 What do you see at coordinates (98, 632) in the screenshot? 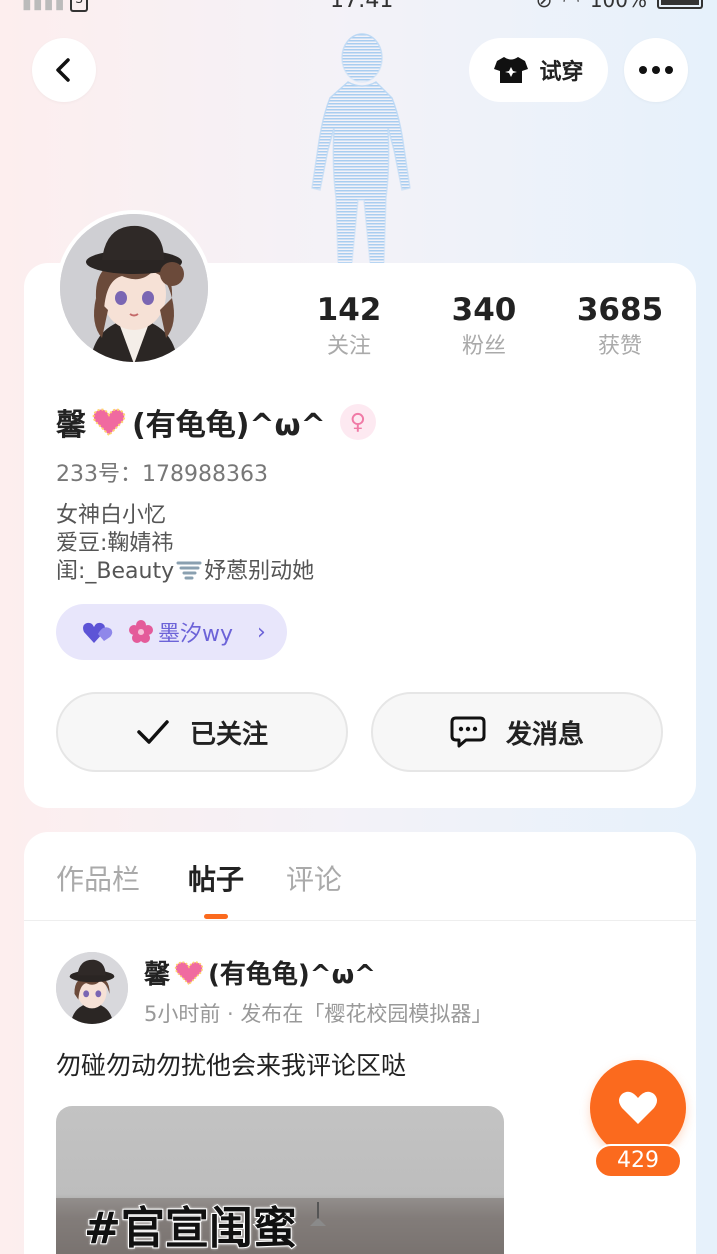
I see `double-heart-icon` at bounding box center [98, 632].